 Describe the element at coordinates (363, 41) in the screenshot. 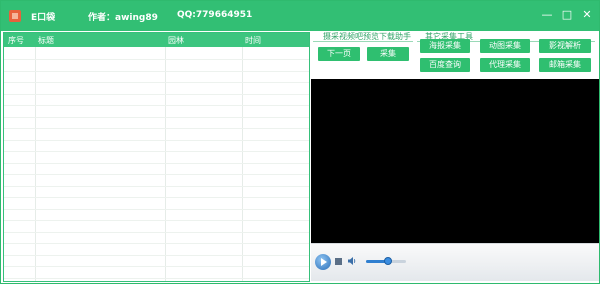

I see `group-divider` at that location.